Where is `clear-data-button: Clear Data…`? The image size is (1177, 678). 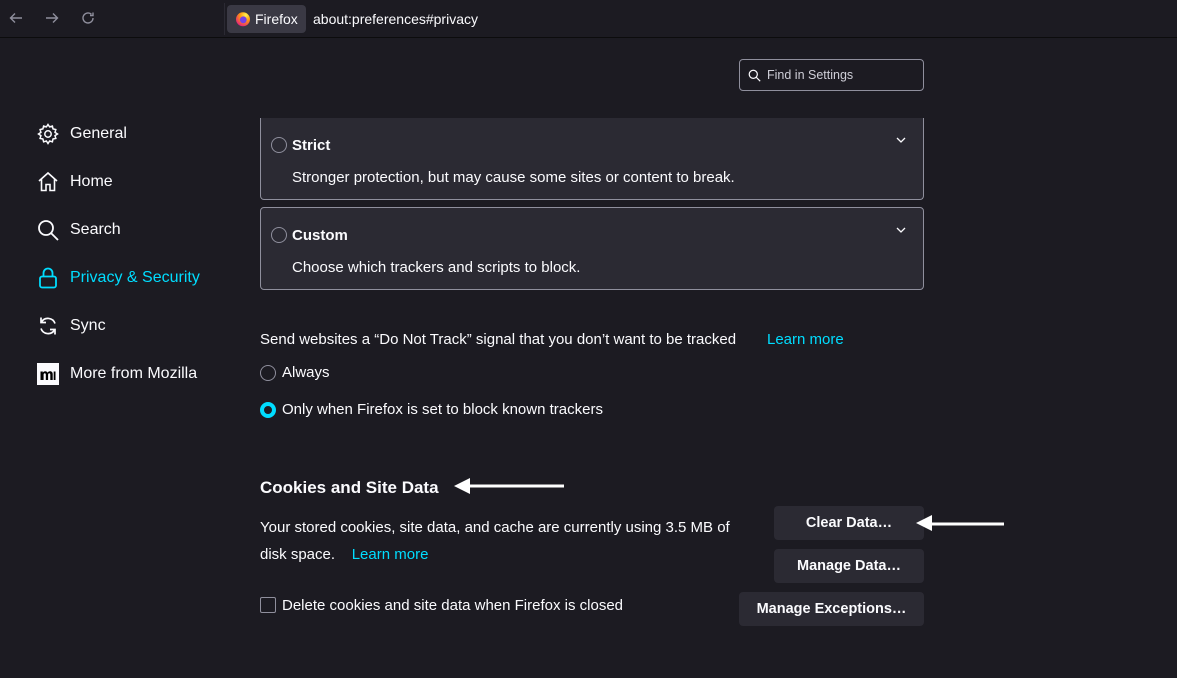
clear-data-button: Clear Data… is located at coordinates (849, 523).